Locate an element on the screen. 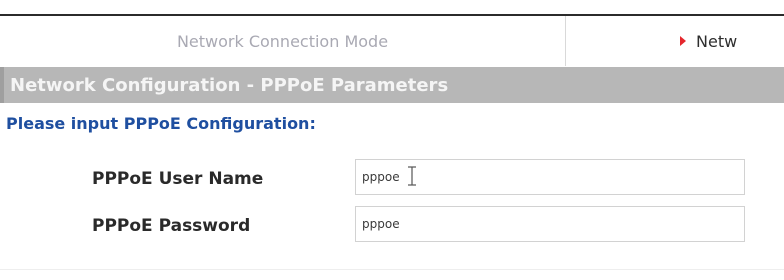  user-name-input is located at coordinates (550, 177).